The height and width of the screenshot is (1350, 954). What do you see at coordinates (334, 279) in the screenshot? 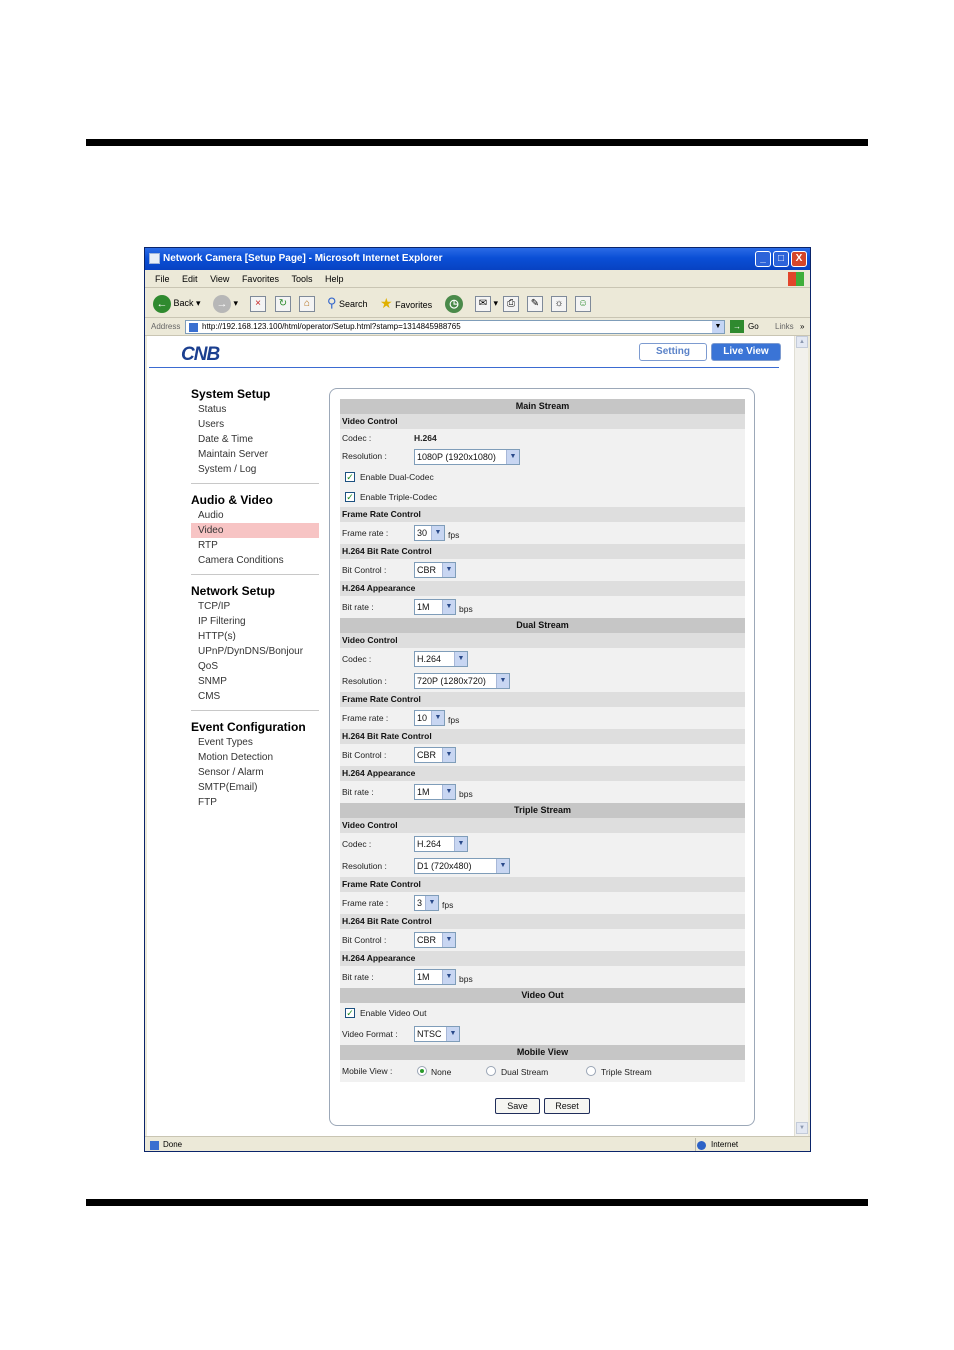
I see `menu-help: Help` at bounding box center [334, 279].